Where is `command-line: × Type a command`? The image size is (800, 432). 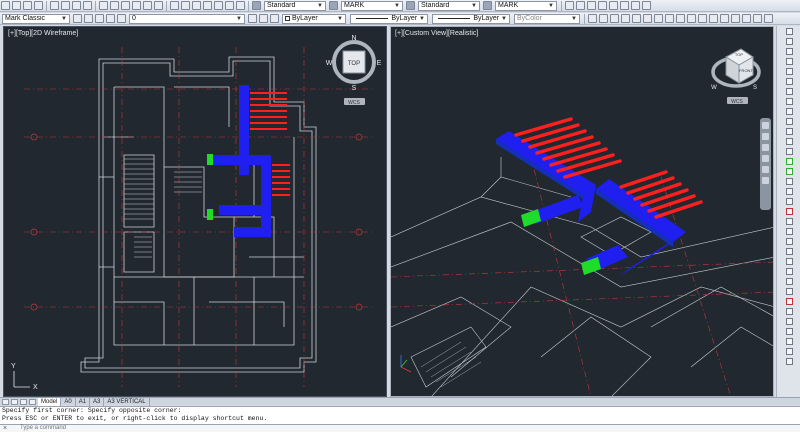 command-line: × Type a command is located at coordinates (400, 428).